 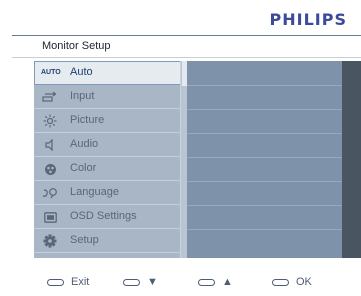 I want to click on osd-icon, so click(x=50, y=217).